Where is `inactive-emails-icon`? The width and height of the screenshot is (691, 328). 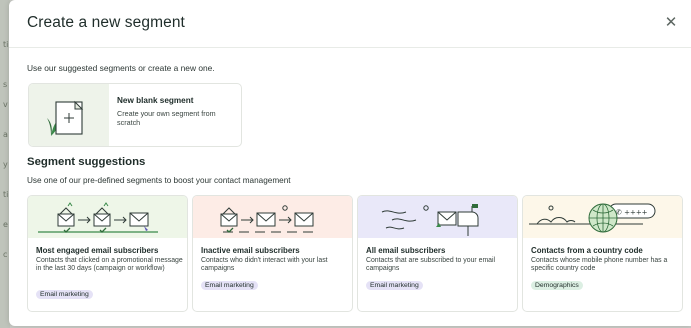 inactive-emails-icon is located at coordinates (272, 217).